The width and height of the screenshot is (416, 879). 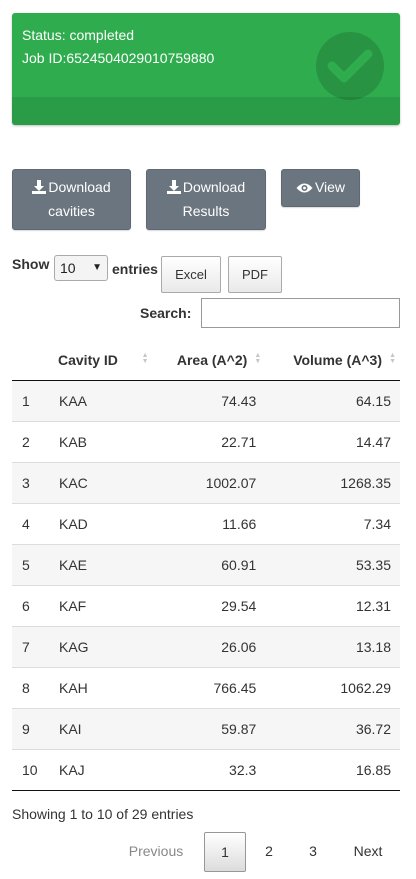 What do you see at coordinates (97, 267) in the screenshot?
I see `chevron-down-icon: ▼` at bounding box center [97, 267].